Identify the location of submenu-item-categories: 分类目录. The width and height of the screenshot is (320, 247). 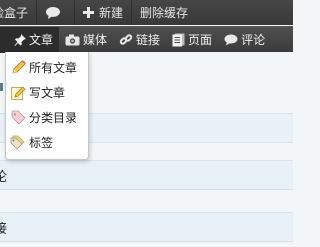
(47, 117).